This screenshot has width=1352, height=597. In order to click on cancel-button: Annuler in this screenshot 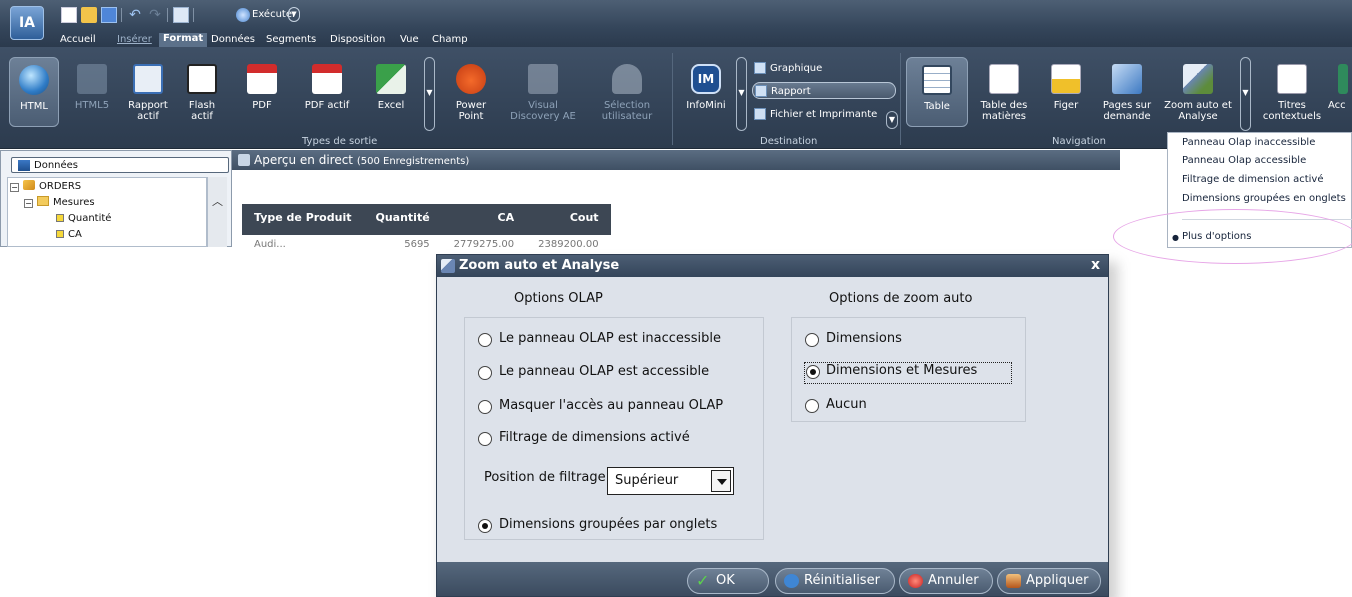, I will do `click(946, 581)`.